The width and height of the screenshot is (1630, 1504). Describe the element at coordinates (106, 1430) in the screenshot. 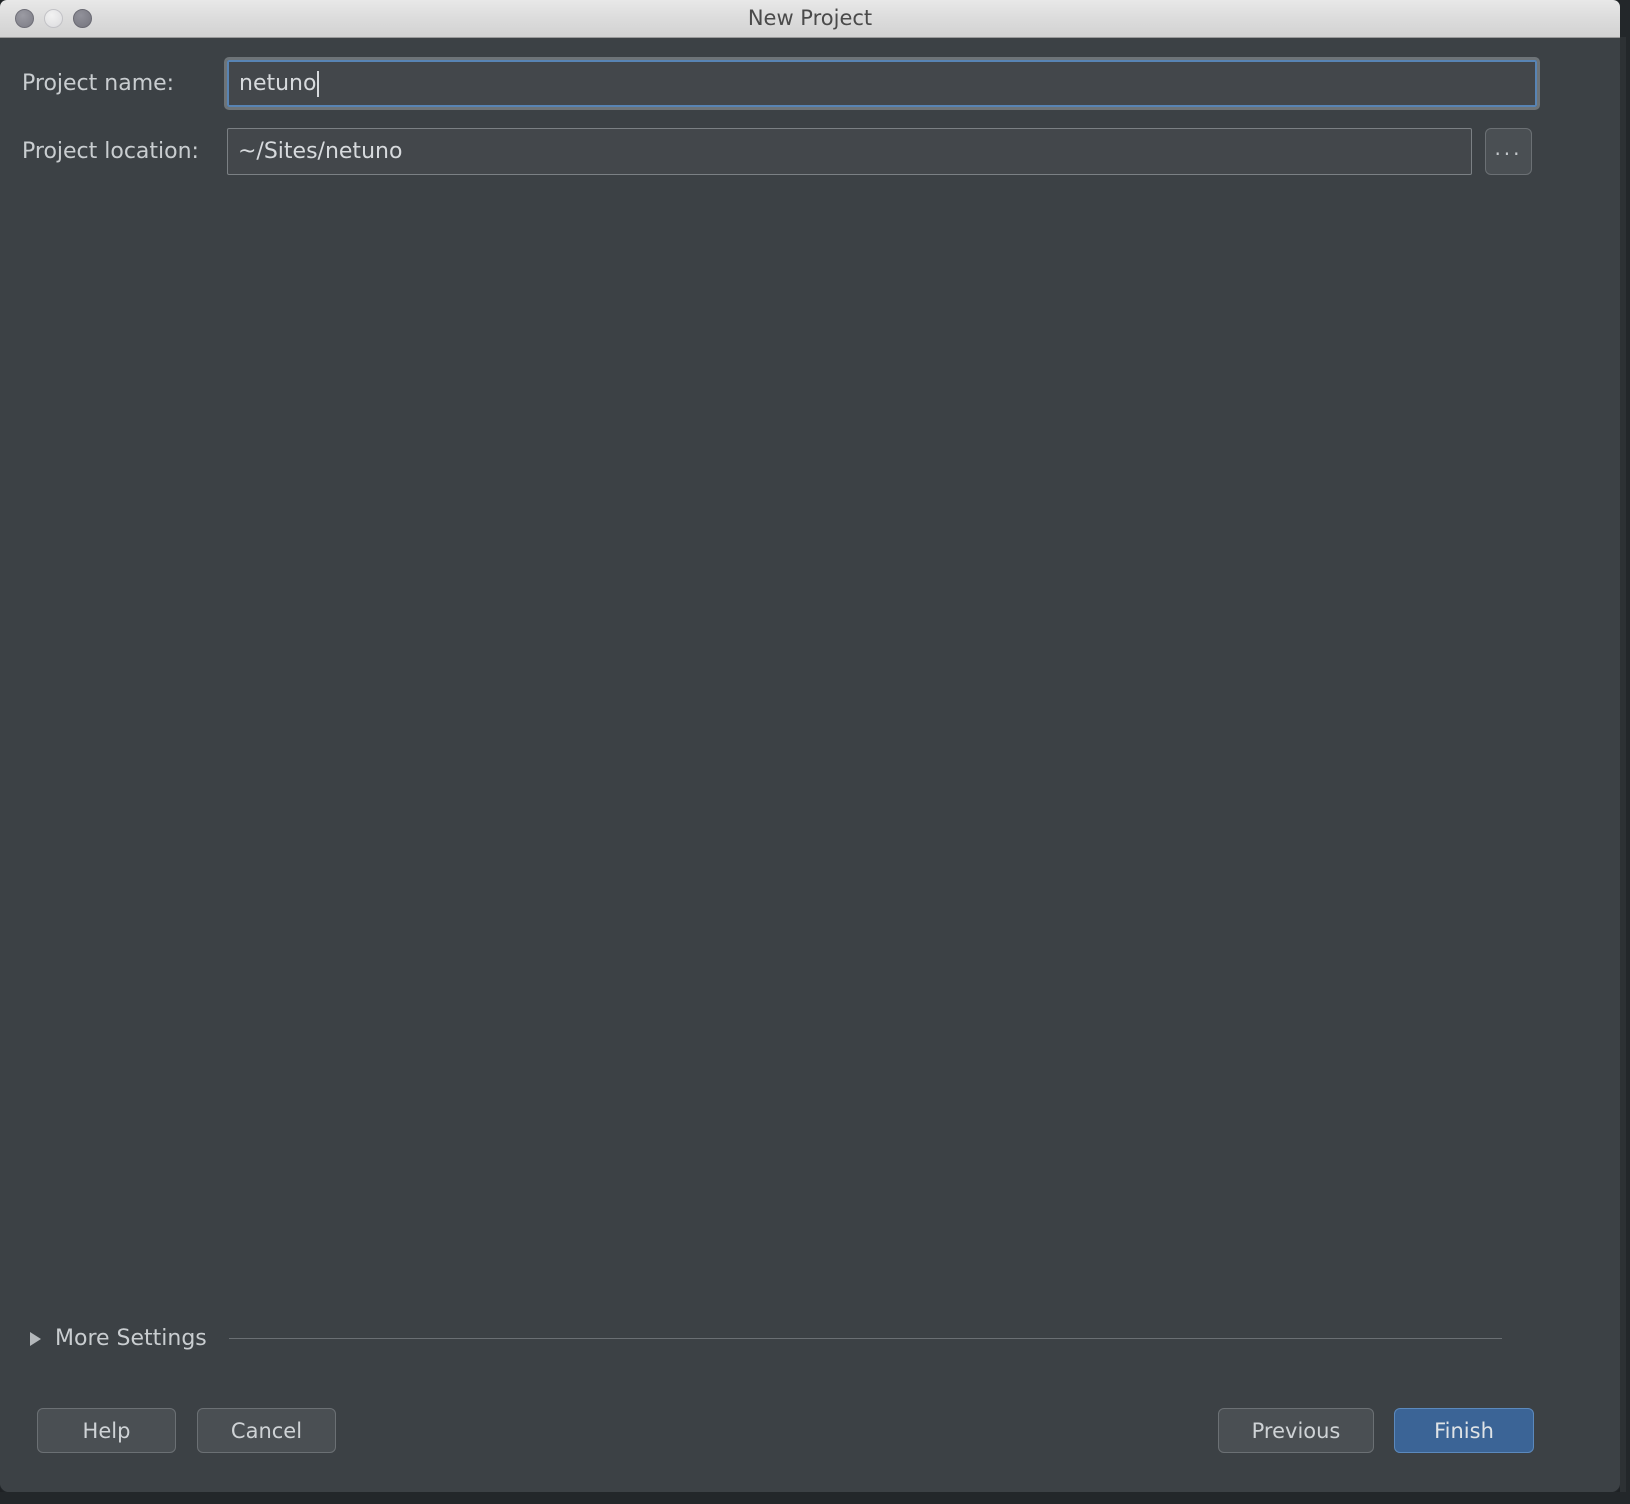

I see `help-button: Help` at that location.